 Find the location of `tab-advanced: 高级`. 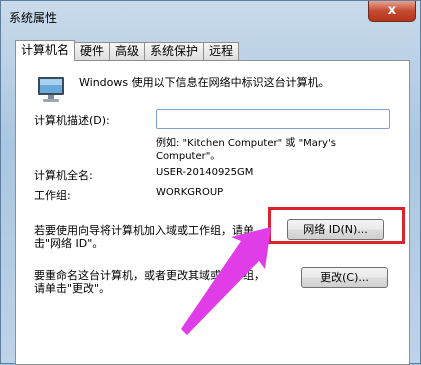

tab-advanced: 高级 is located at coordinates (127, 51).